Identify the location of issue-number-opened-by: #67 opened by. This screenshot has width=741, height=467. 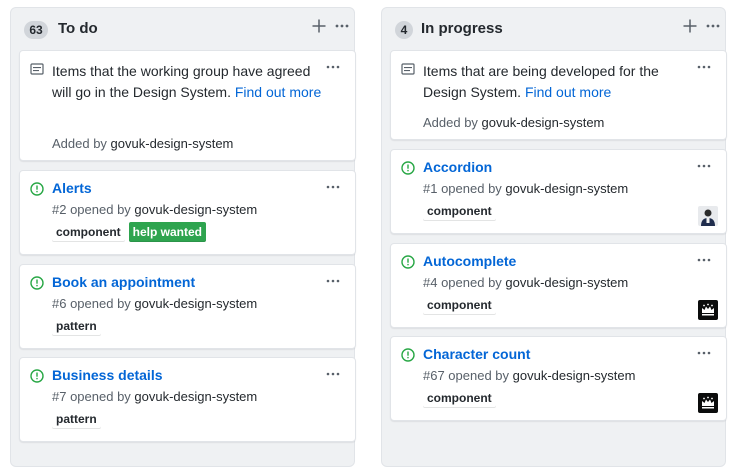
(468, 375).